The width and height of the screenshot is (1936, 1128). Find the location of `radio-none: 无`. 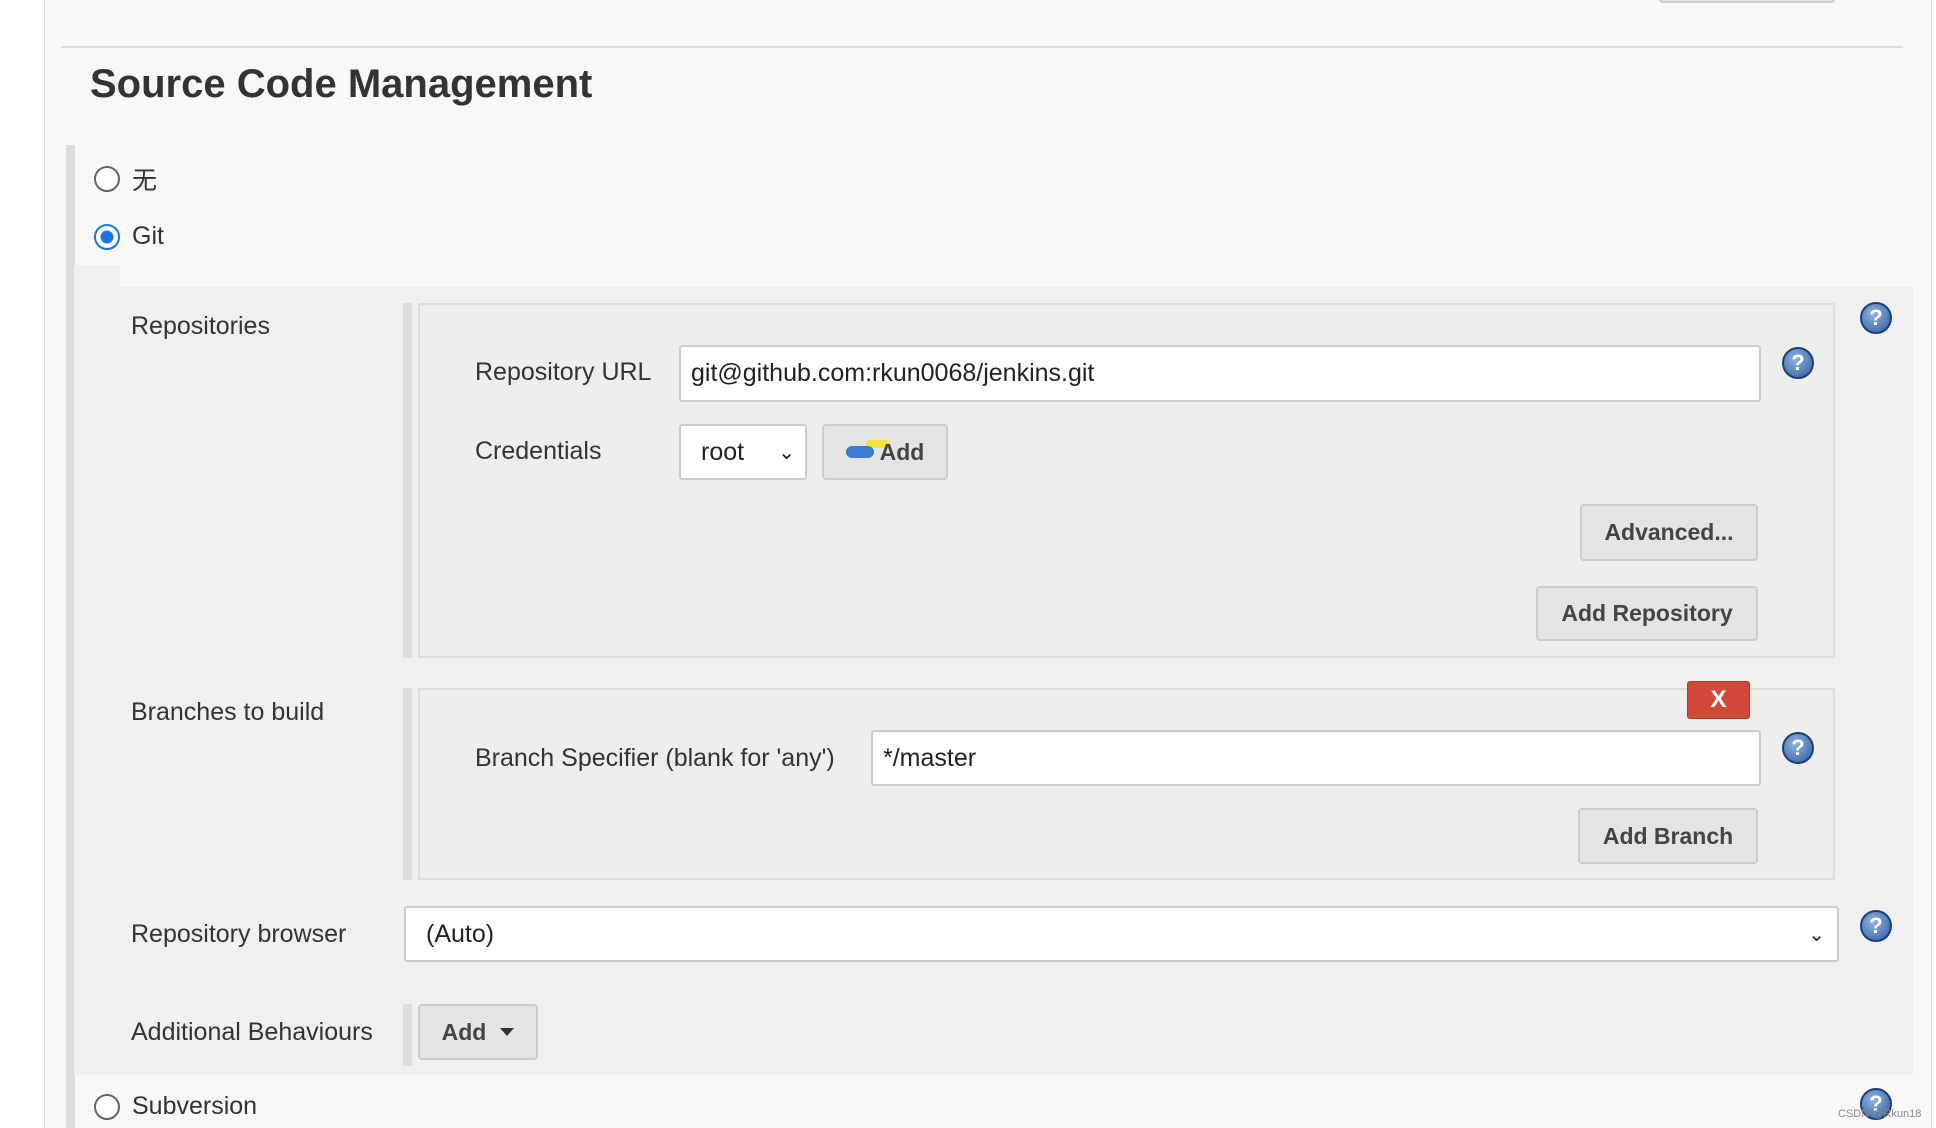

radio-none: 无 is located at coordinates (125, 179).